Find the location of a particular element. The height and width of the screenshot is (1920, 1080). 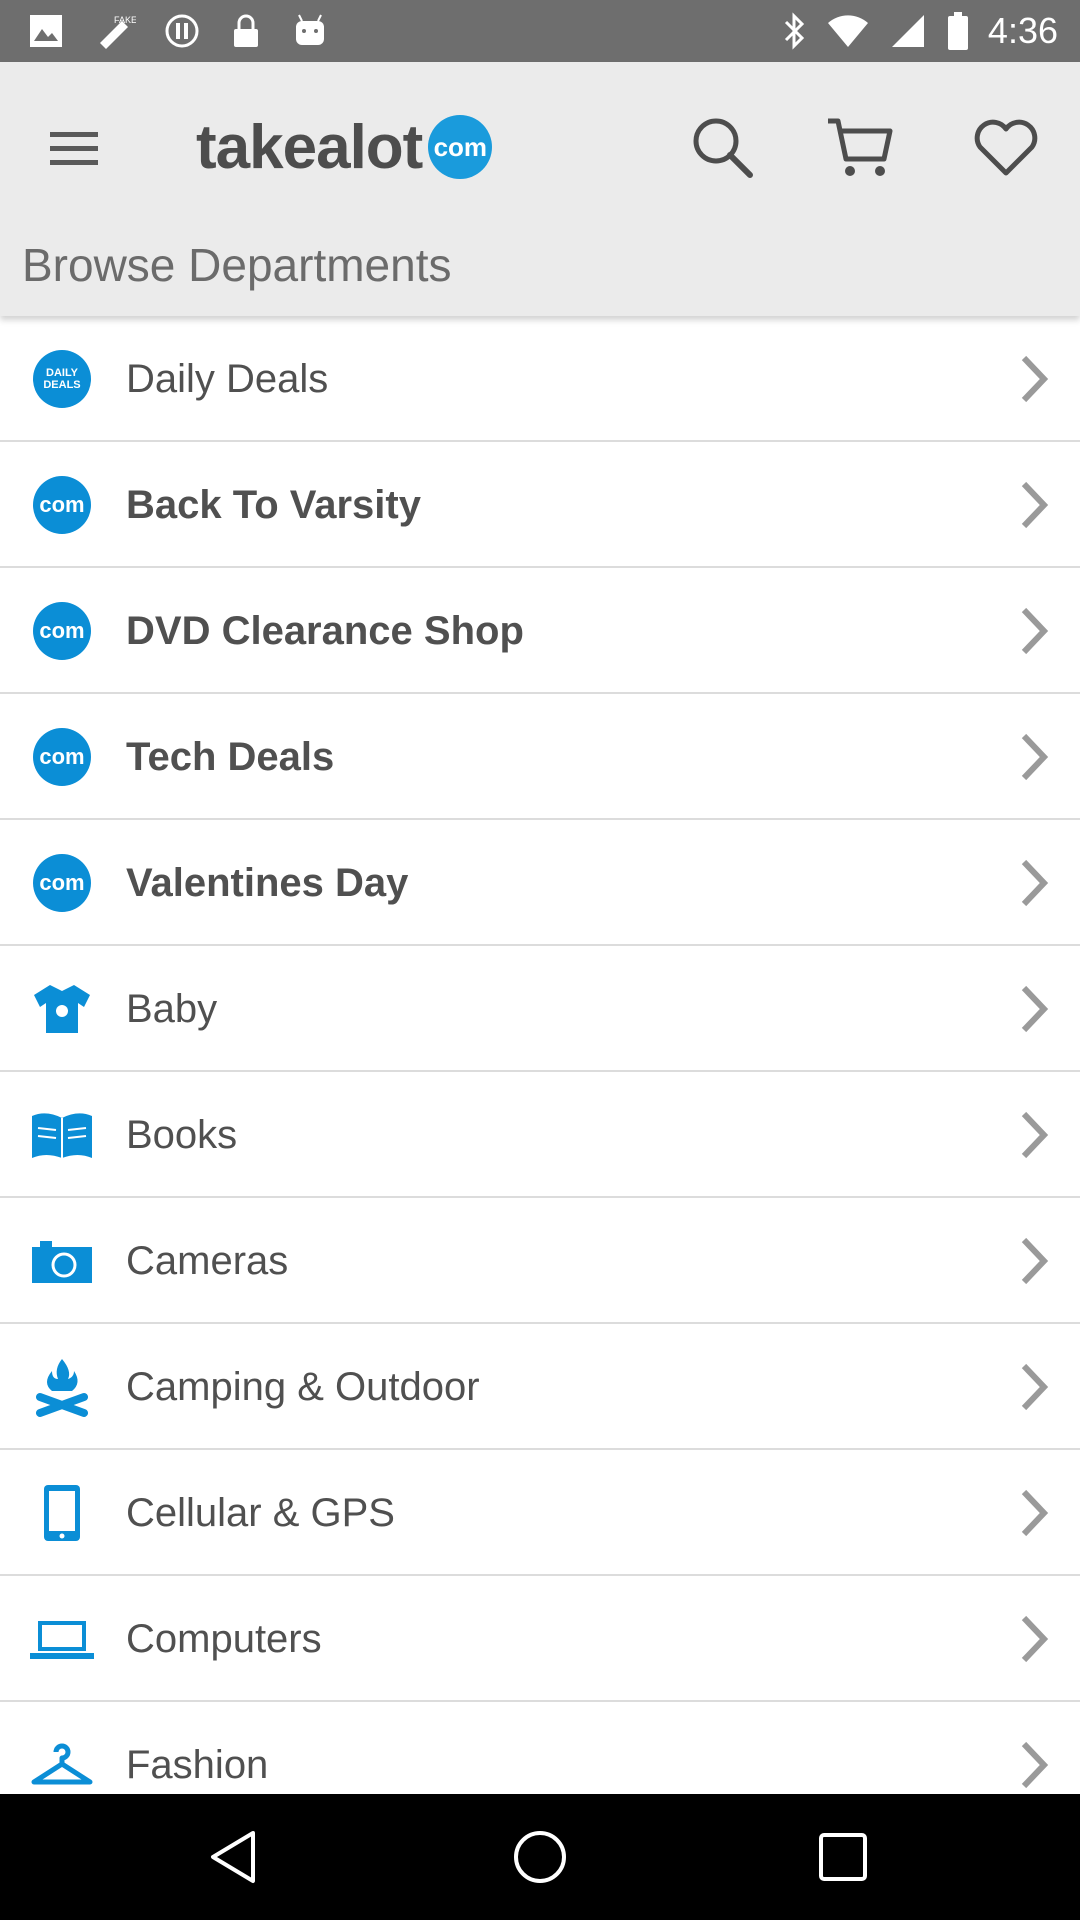

back-button is located at coordinates (235, 1857).